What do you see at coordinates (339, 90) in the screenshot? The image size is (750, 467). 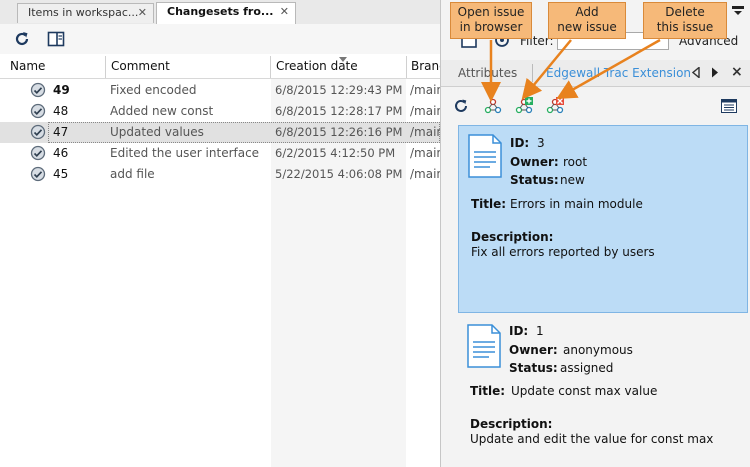 I see `changeset-date: 6/8/2015 12:29:43 PM` at bounding box center [339, 90].